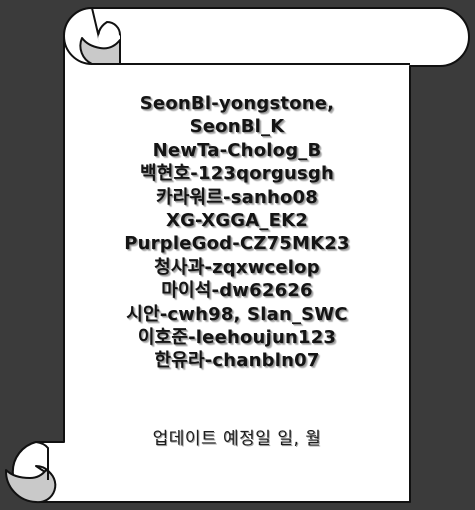  I want to click on credit-line: NewTa-Cholog_B, so click(237, 150).